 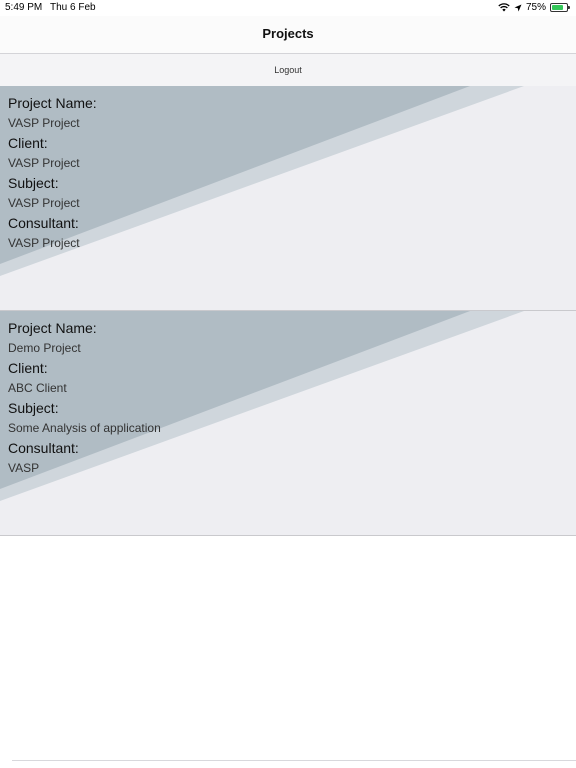 What do you see at coordinates (44, 203) in the screenshot?
I see `subject-value: VASP Project` at bounding box center [44, 203].